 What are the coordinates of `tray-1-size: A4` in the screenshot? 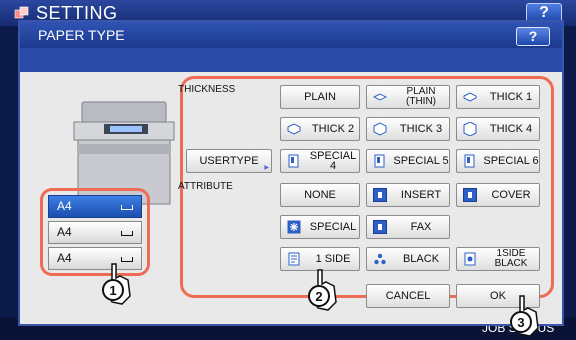 It's located at (64, 206).